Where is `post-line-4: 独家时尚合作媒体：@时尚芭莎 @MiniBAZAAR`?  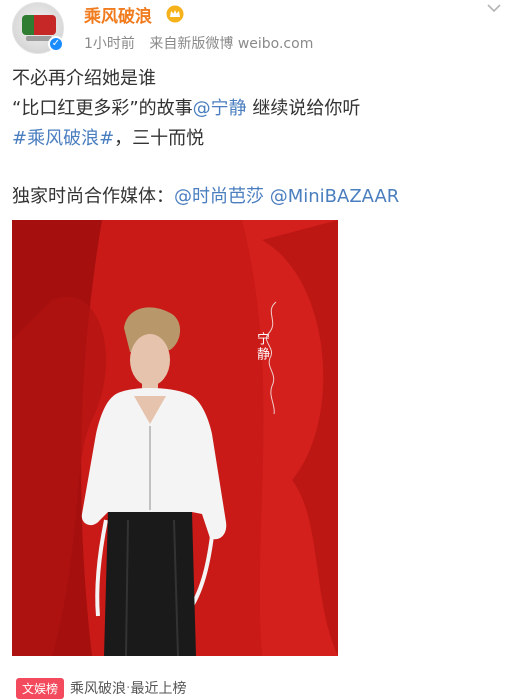 post-line-4: 独家时尚合作媒体：@时尚芭莎 @MiniBAZAAR is located at coordinates (257, 197).